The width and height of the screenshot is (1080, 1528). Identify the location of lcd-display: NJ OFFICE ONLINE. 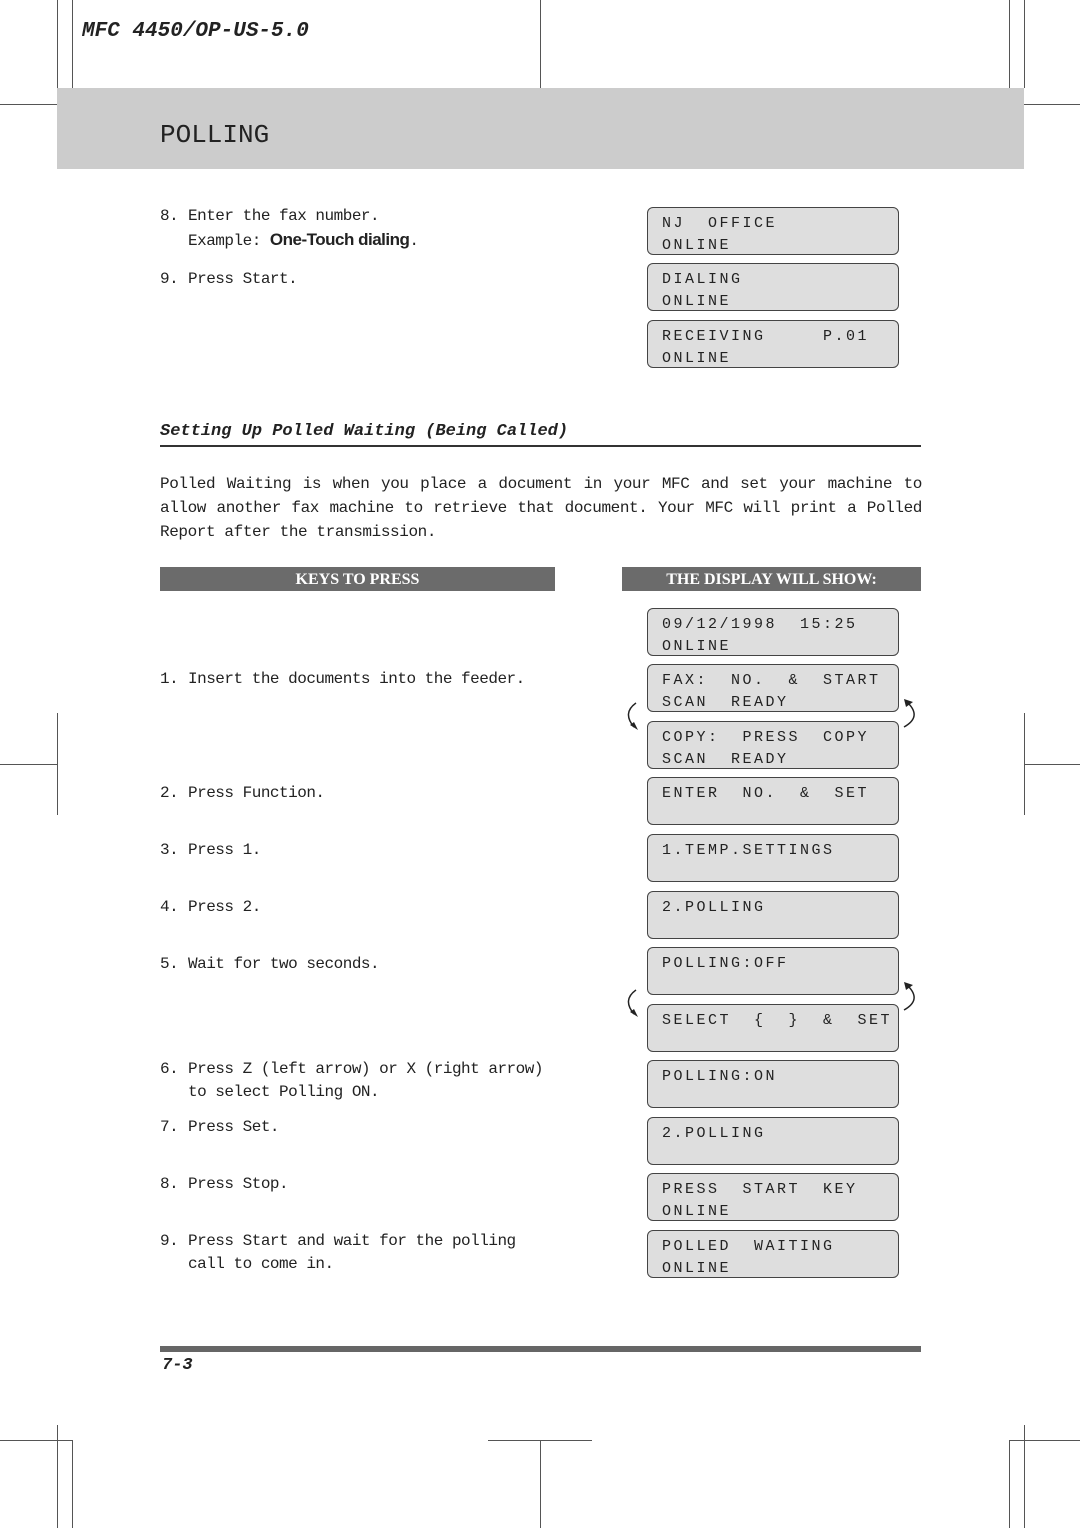
(773, 231).